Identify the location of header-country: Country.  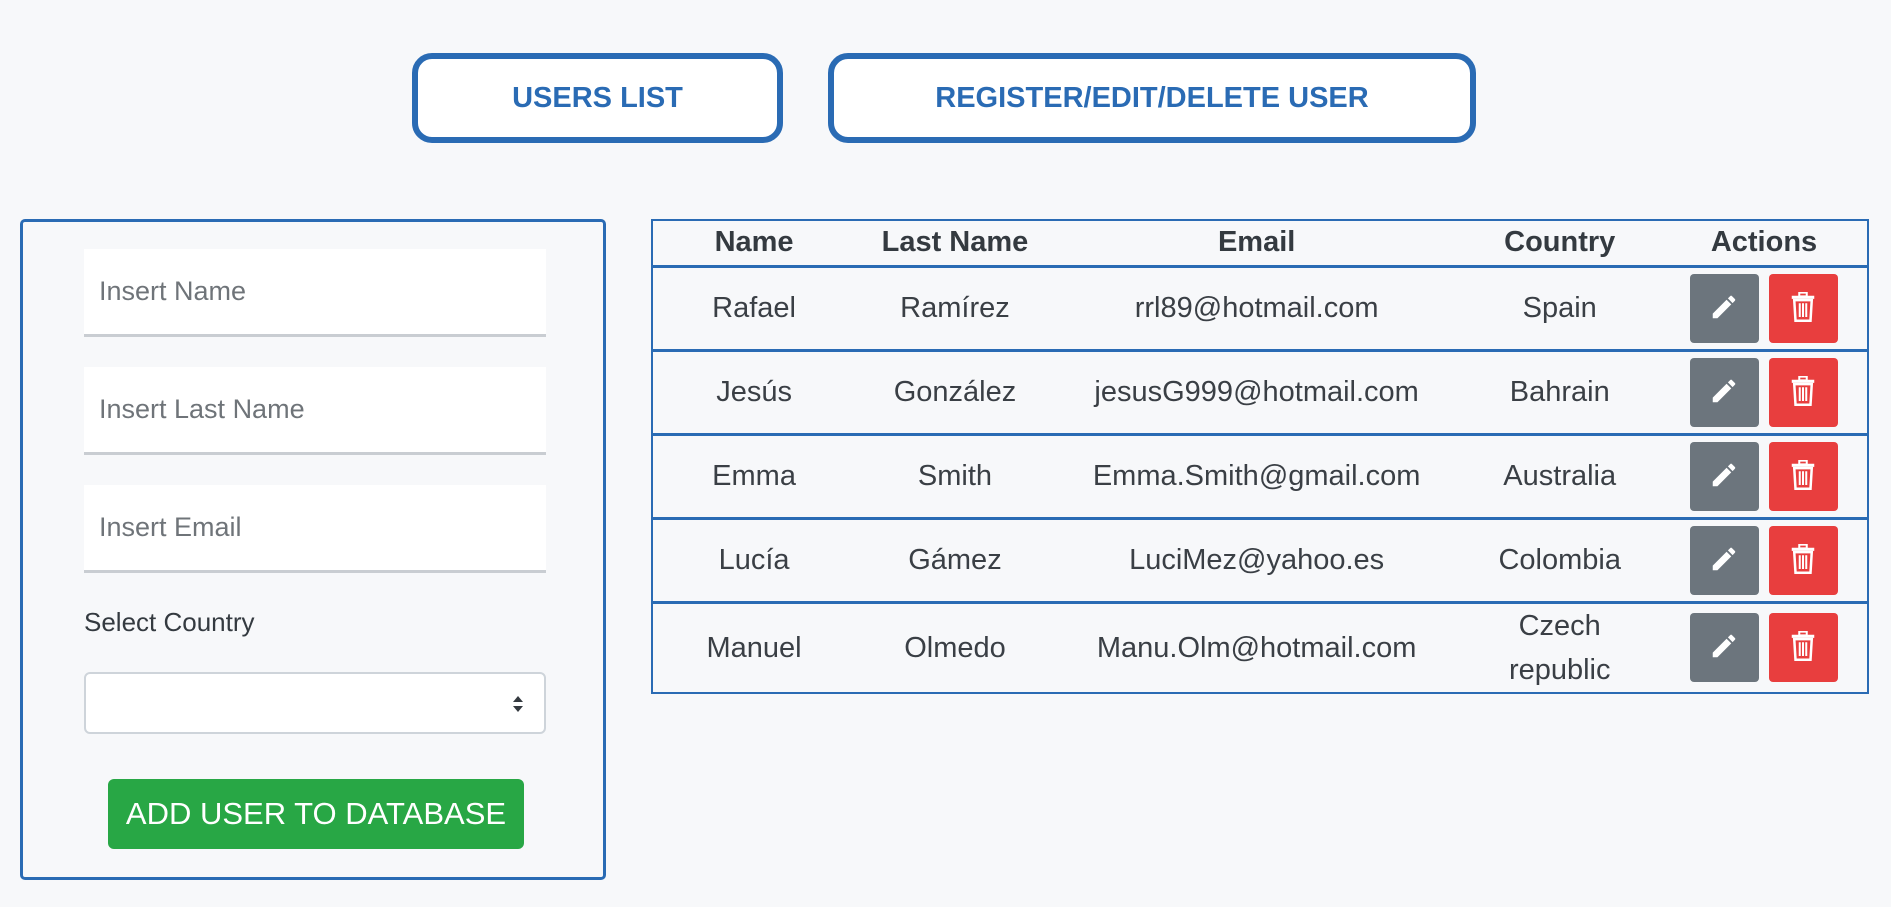
(1559, 244).